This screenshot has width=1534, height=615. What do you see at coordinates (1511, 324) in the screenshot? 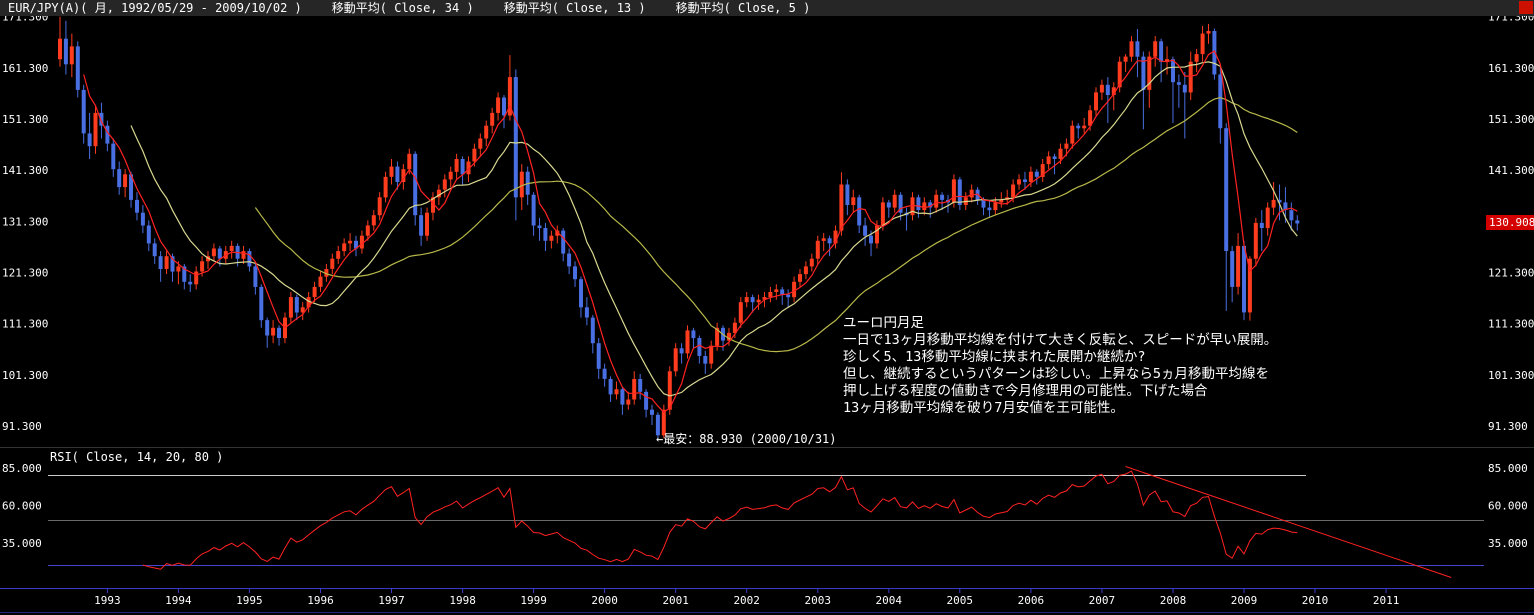
I see `price-axis-label-right: 111.300` at bounding box center [1511, 324].